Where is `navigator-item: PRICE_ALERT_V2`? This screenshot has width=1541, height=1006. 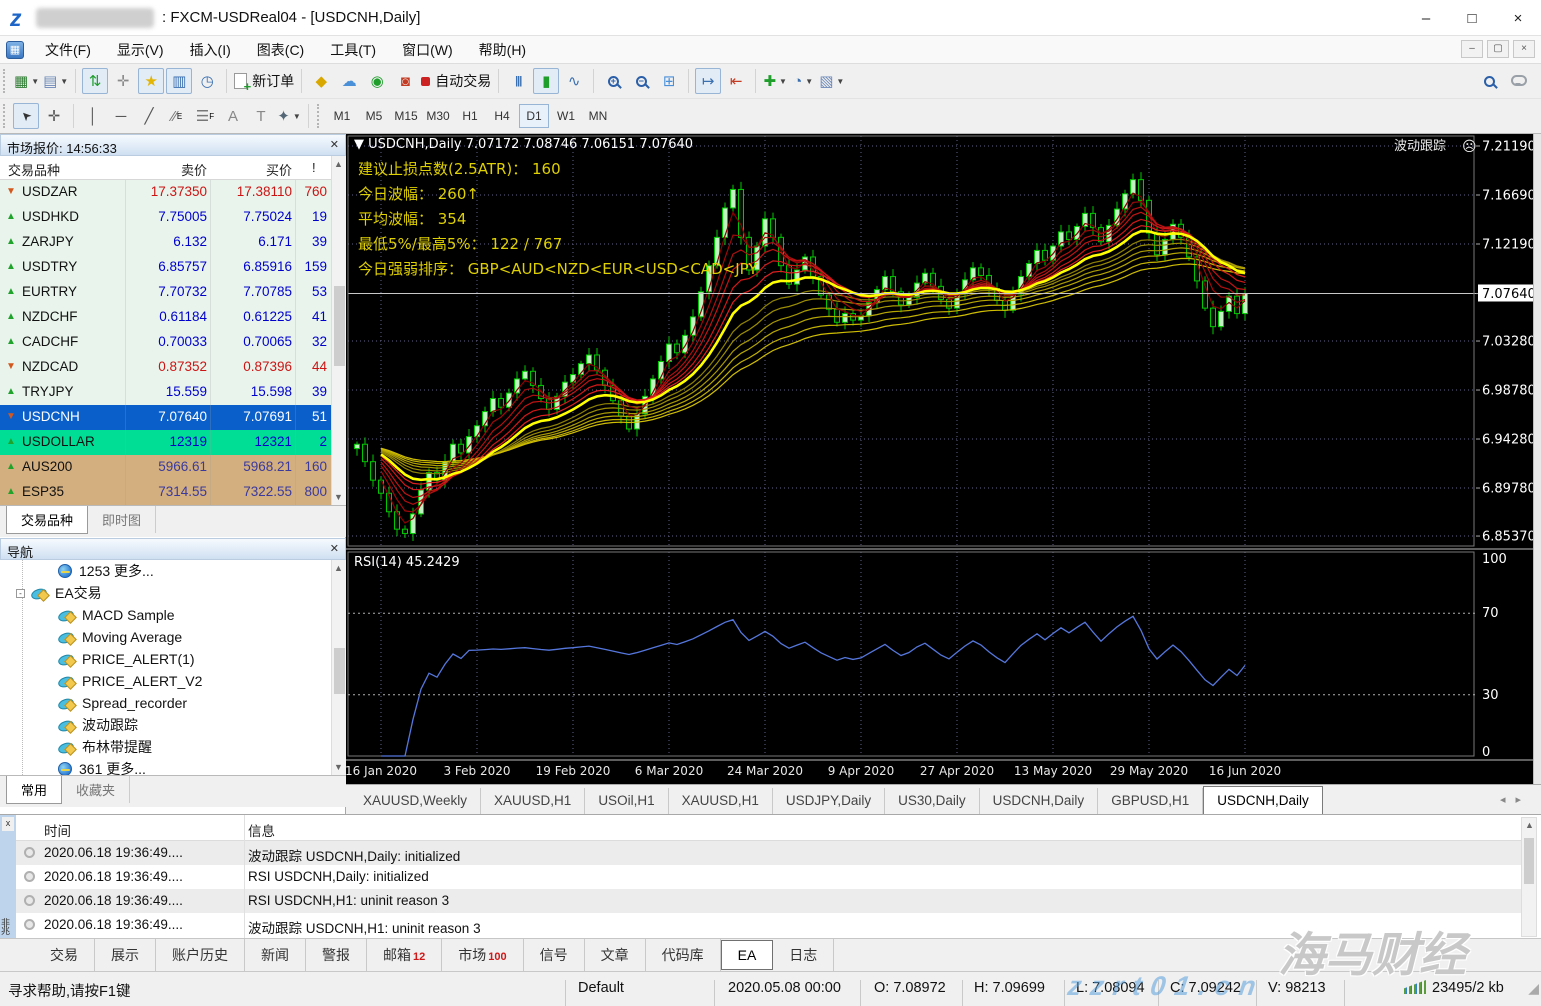 navigator-item: PRICE_ALERT_V2 is located at coordinates (165, 681).